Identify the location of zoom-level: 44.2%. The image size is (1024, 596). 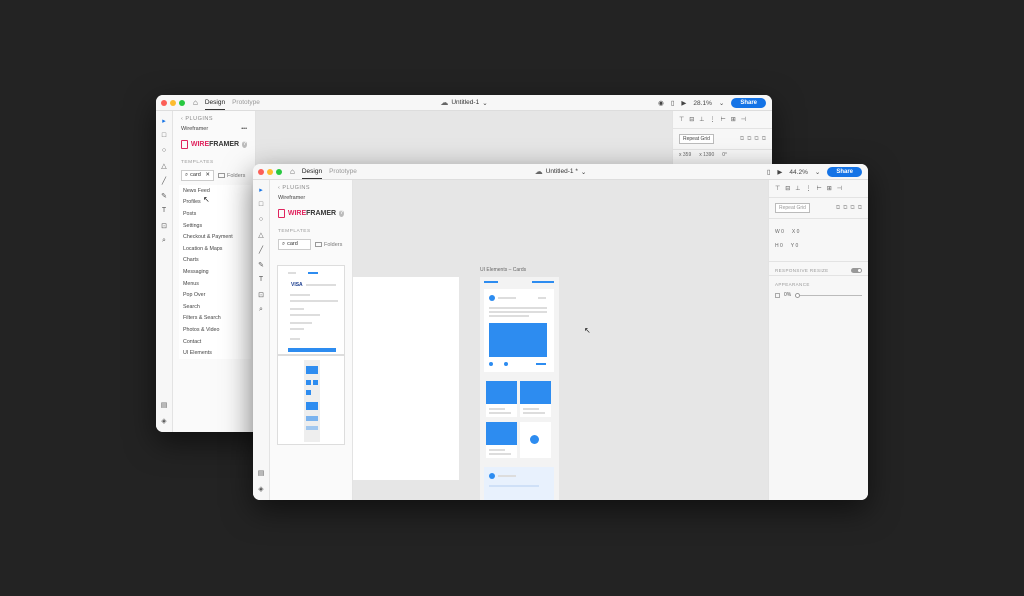
(798, 172).